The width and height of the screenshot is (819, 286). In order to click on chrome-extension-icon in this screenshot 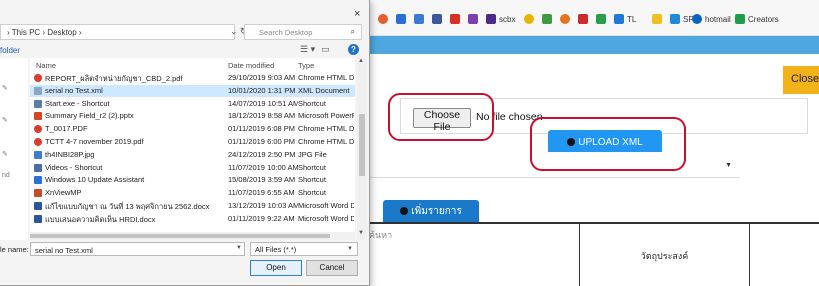, I will do `click(383, 19)`.